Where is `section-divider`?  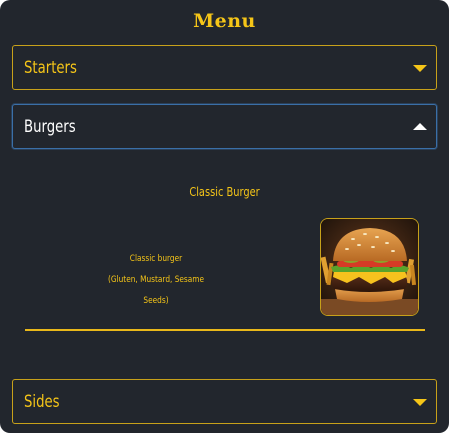
section-divider is located at coordinates (225, 330).